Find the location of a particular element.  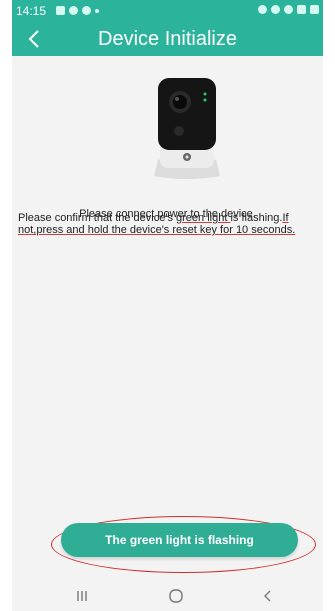

confirm-text-part1: Please confirm that the device's is located at coordinates (97, 218).